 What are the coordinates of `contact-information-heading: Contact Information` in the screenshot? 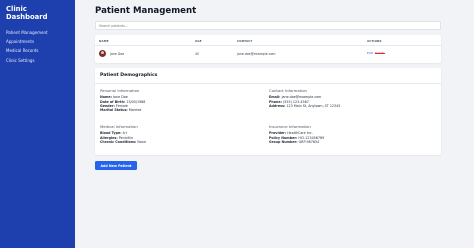 It's located at (288, 90).